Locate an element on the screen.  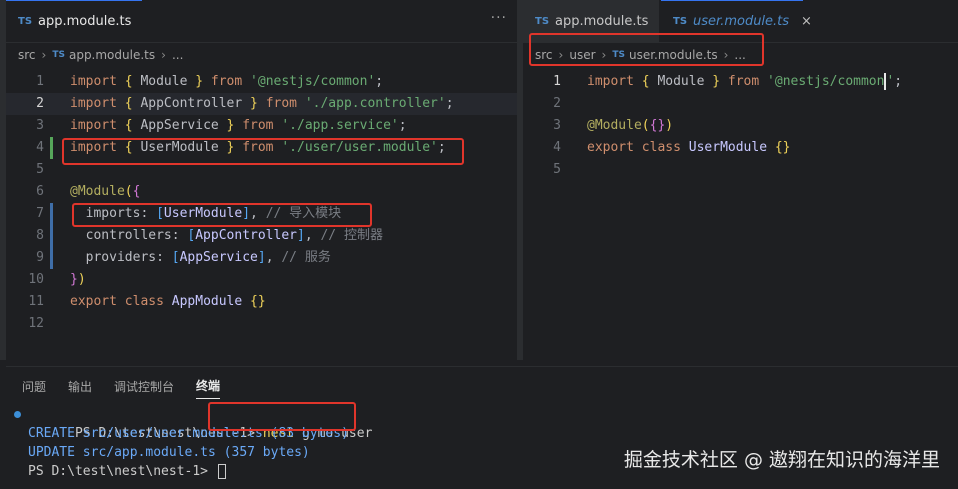
tab-problems: 问题 is located at coordinates (34, 386).